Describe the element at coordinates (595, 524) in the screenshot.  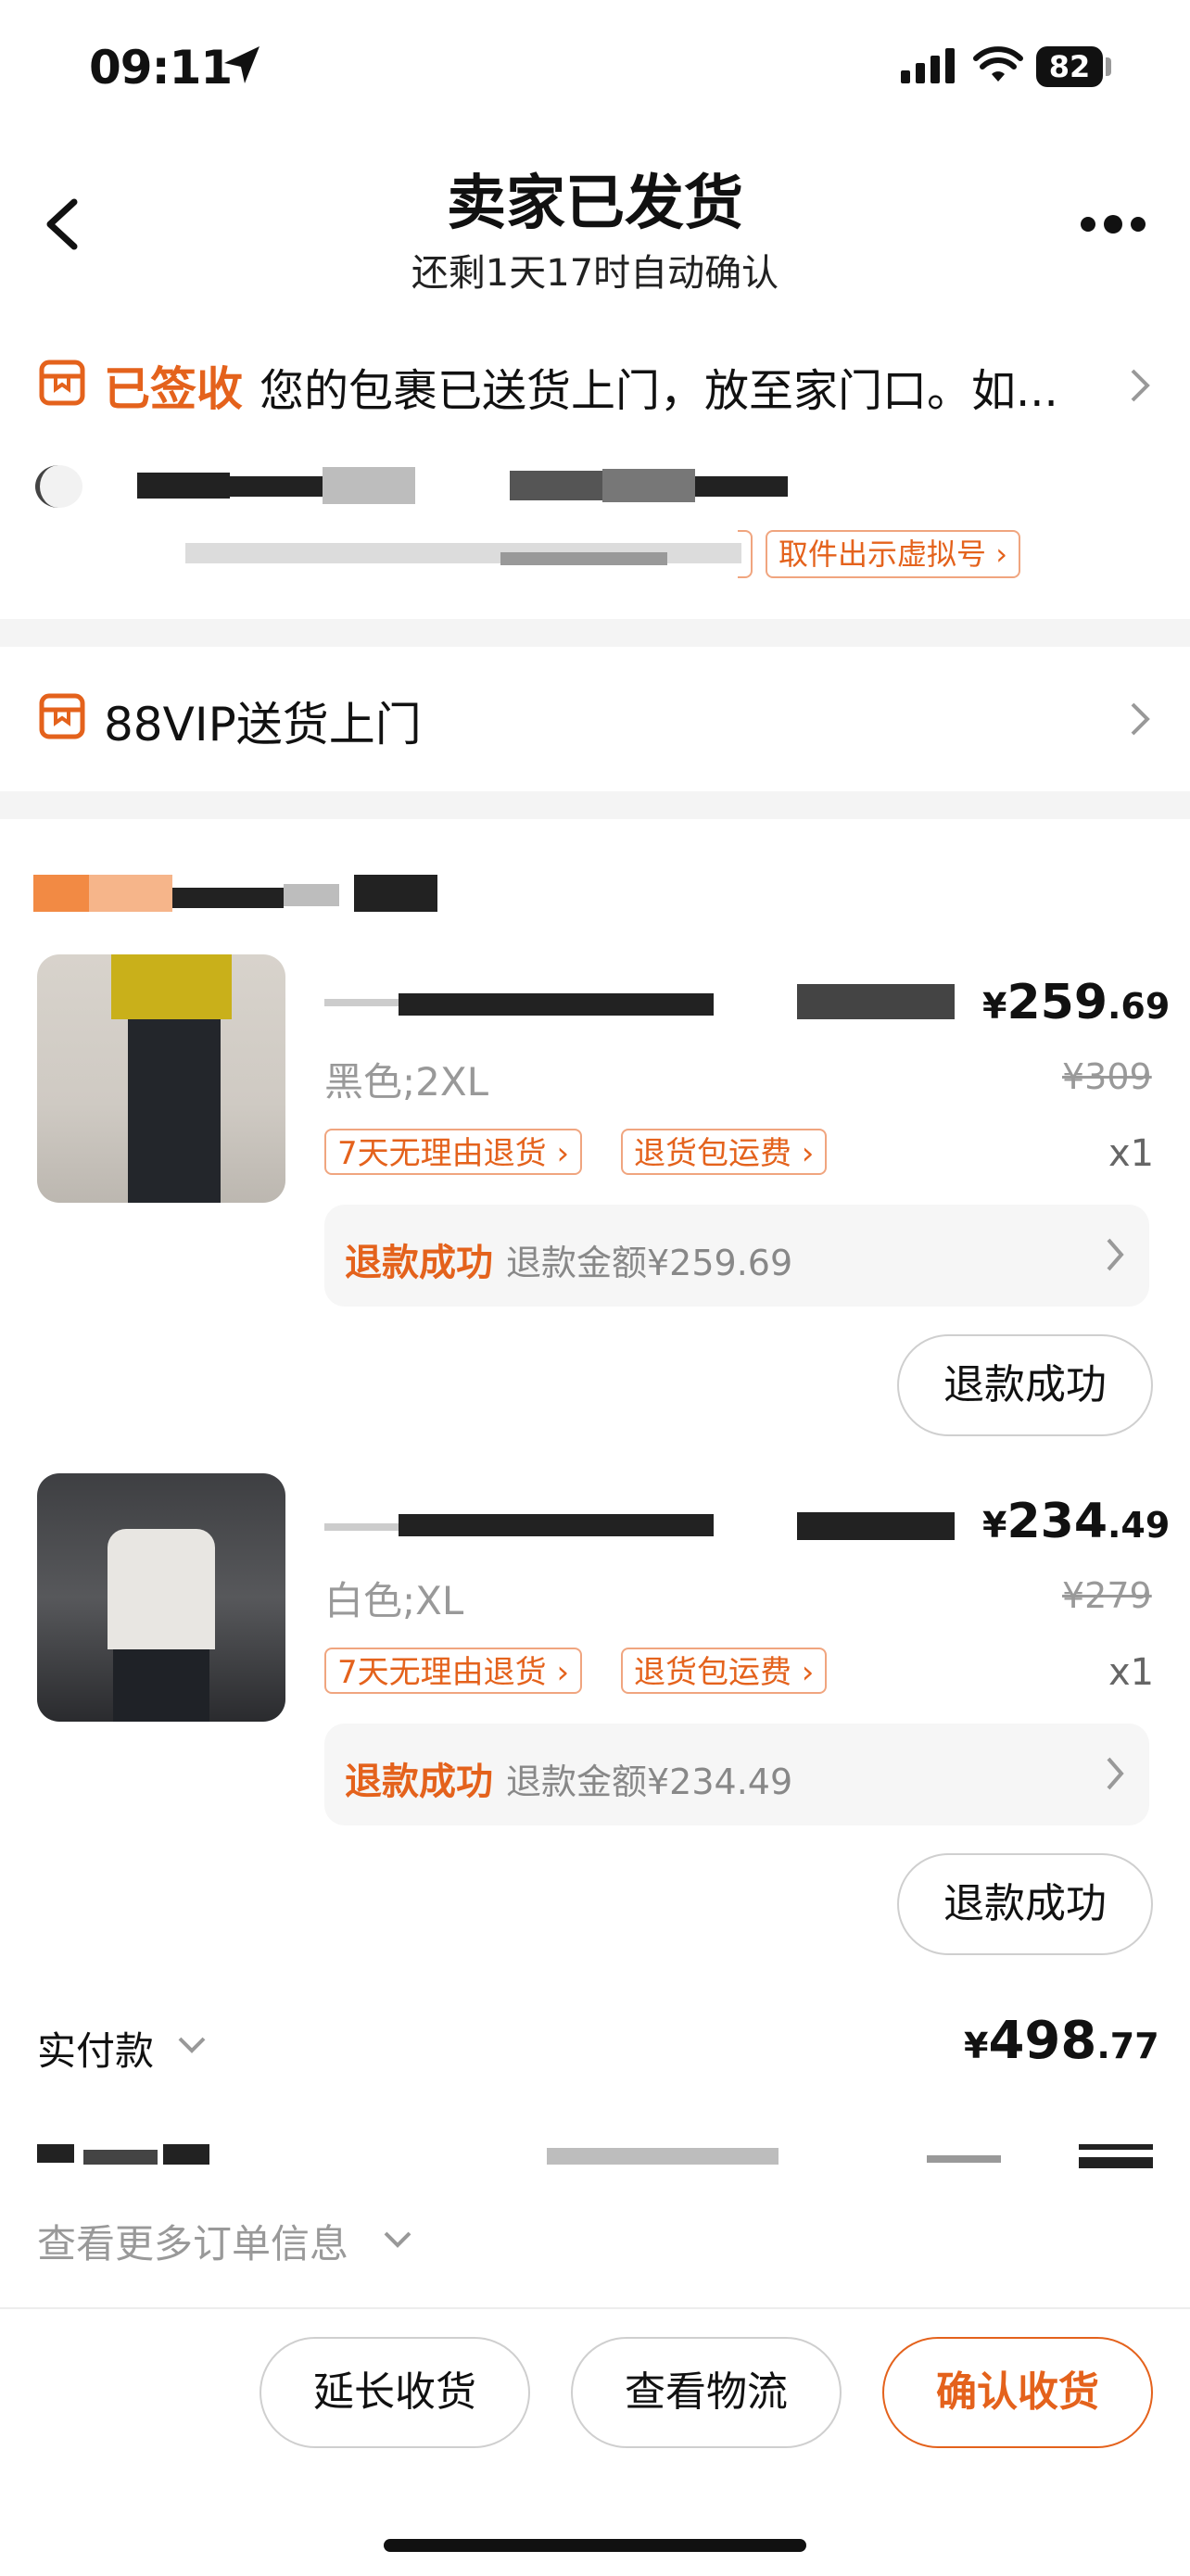
I see `address-block: 取件出示虚拟号 ›` at that location.